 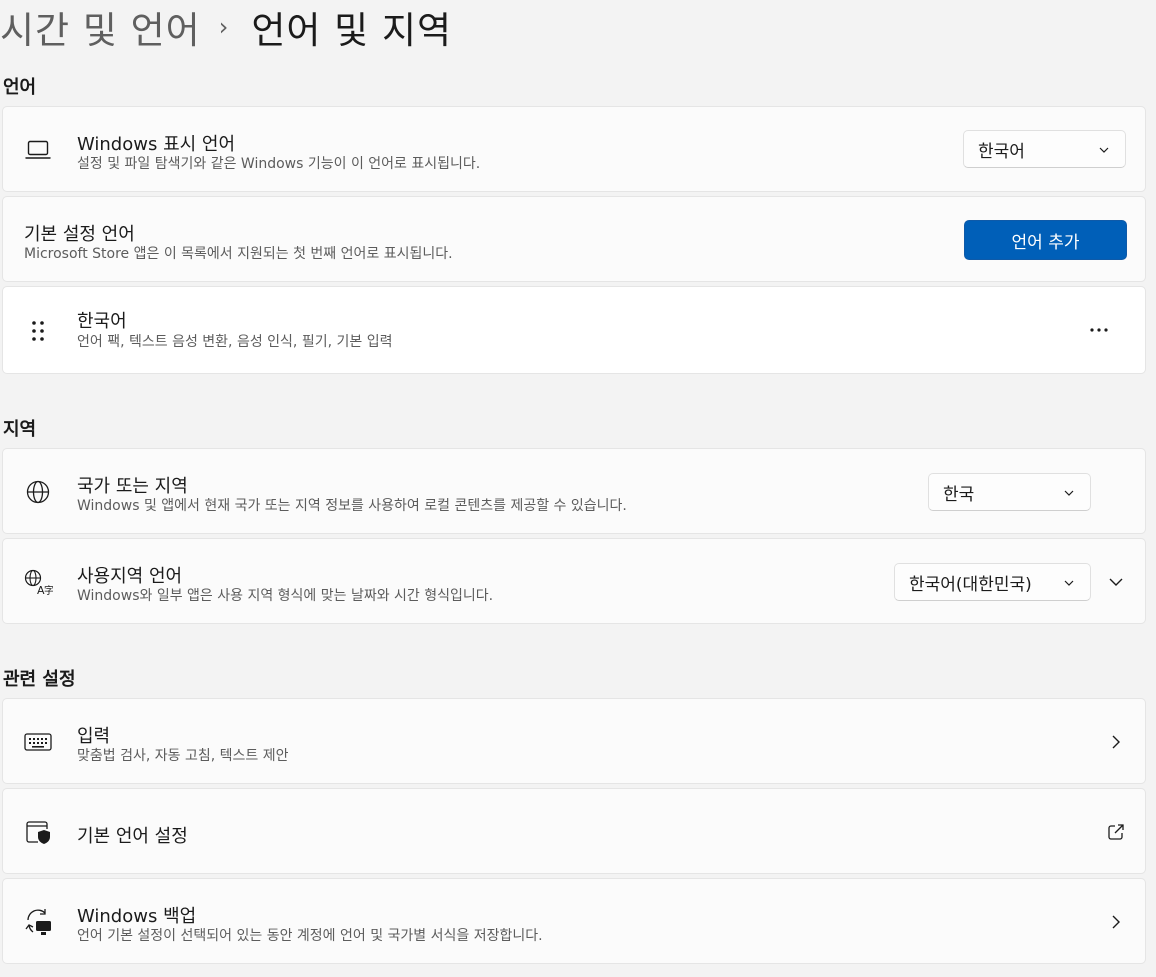 What do you see at coordinates (970, 584) in the screenshot?
I see `regional-format-selected: 한국어(대한민국)` at bounding box center [970, 584].